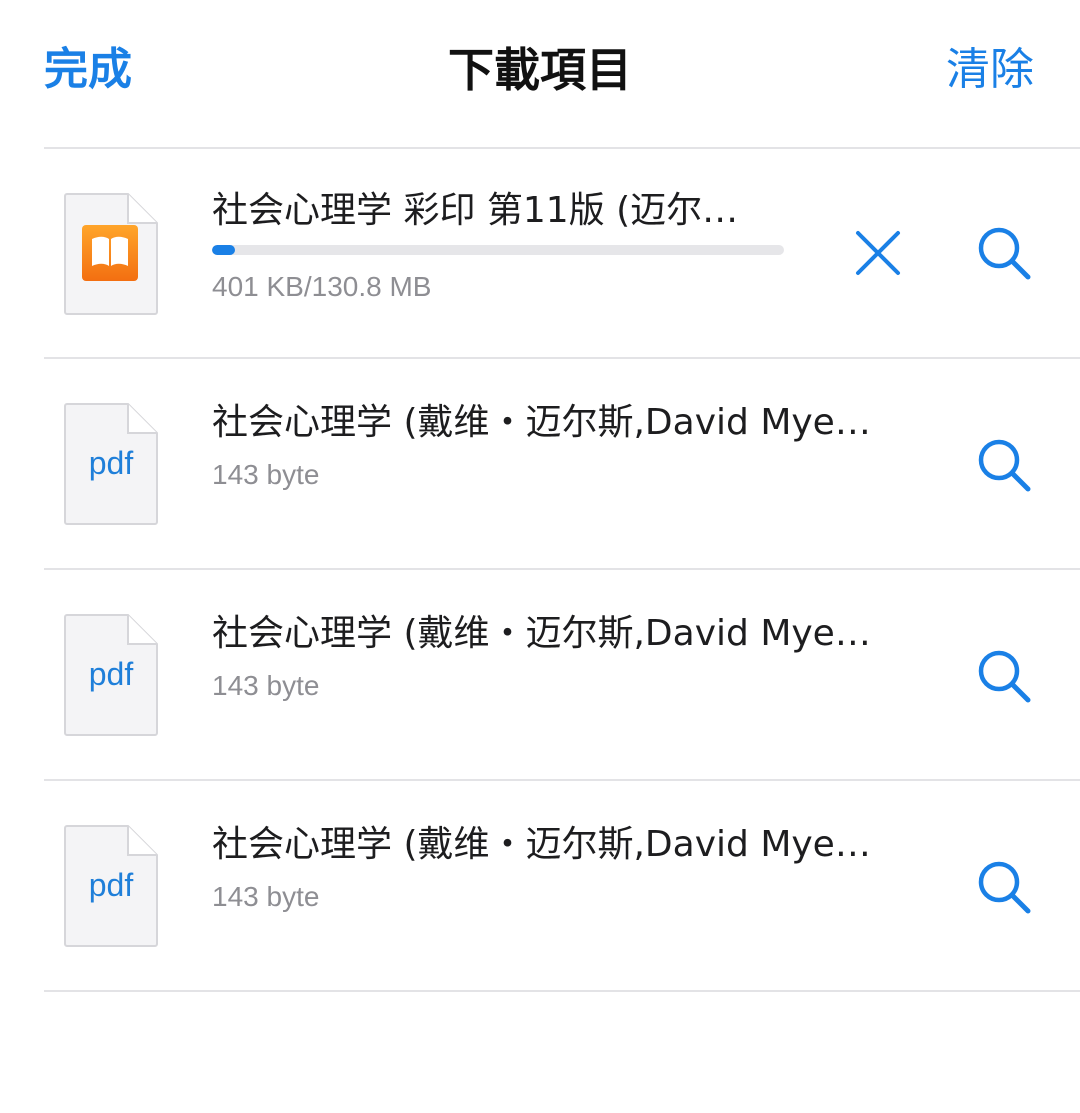 This screenshot has height=1113, width=1080. I want to click on cancel-download-button, so click(878, 253).